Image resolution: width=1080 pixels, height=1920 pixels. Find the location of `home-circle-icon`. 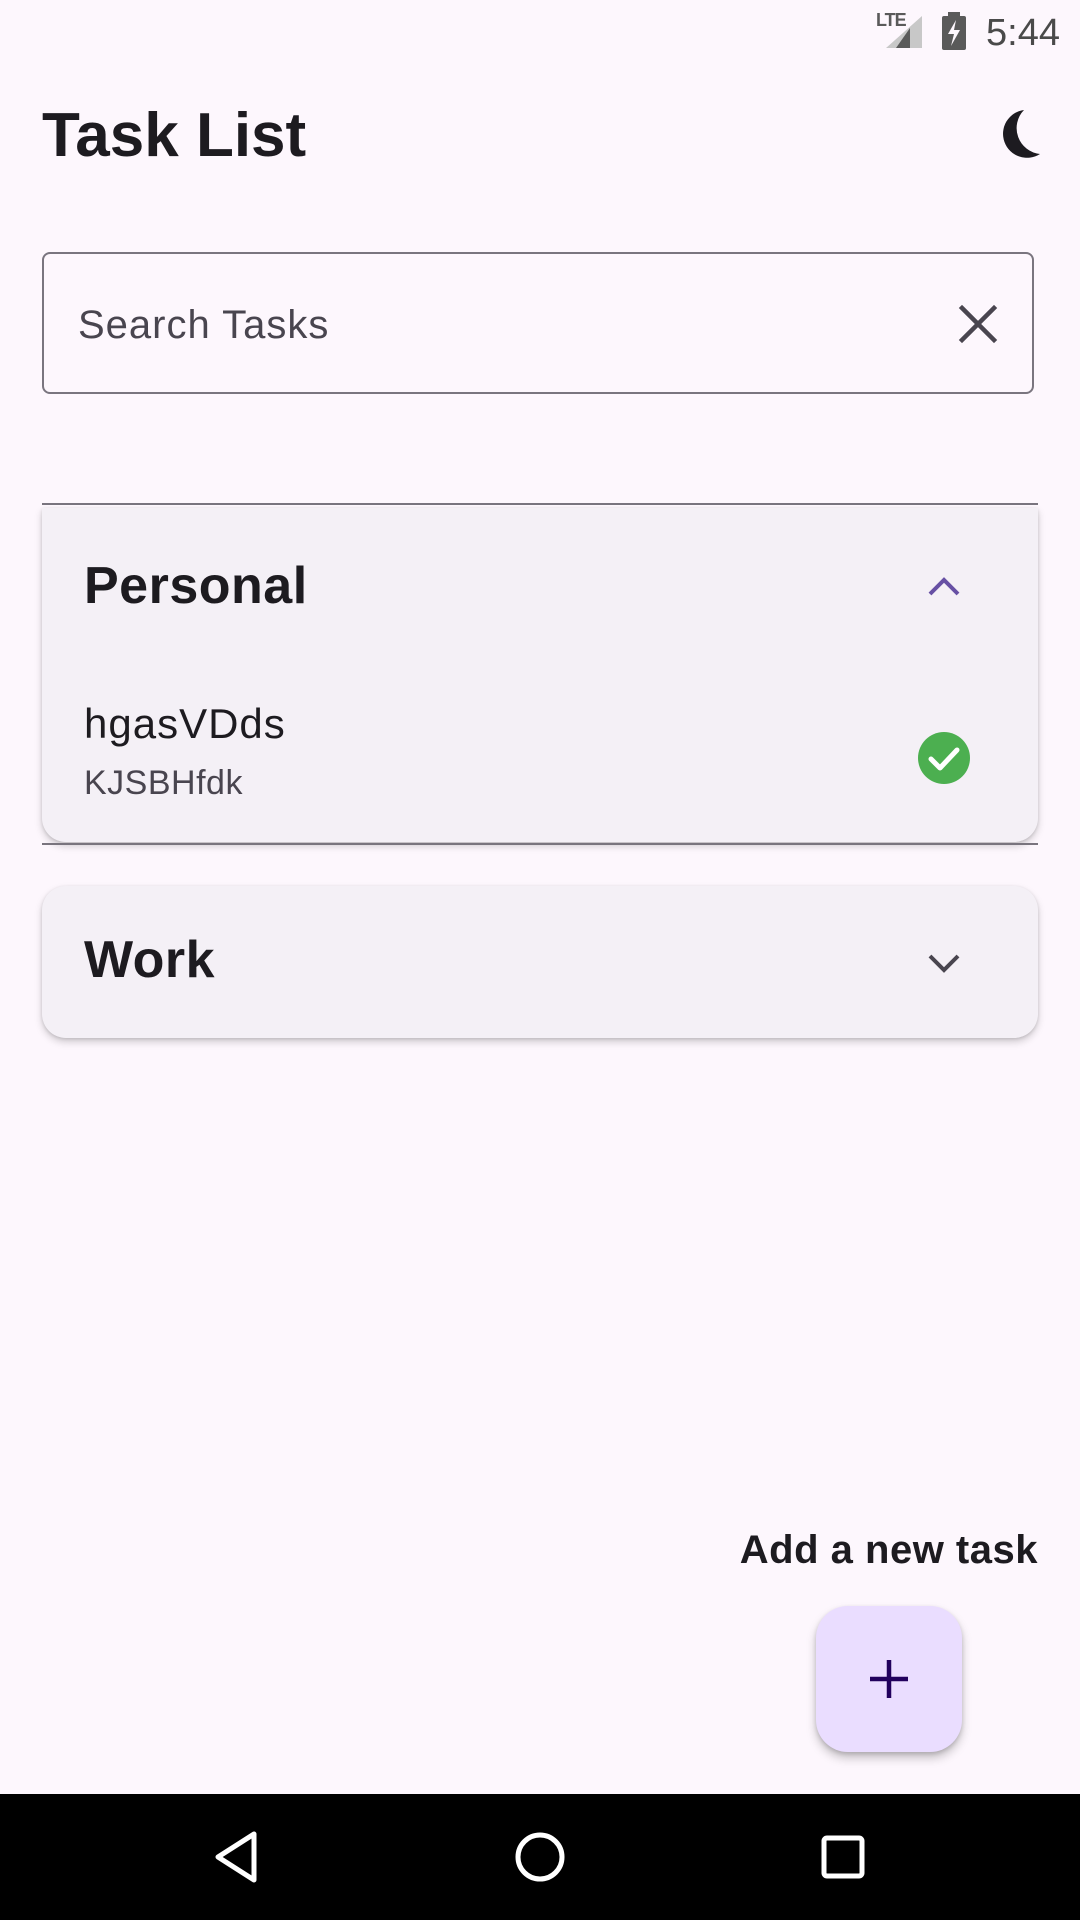

home-circle-icon is located at coordinates (540, 1857).